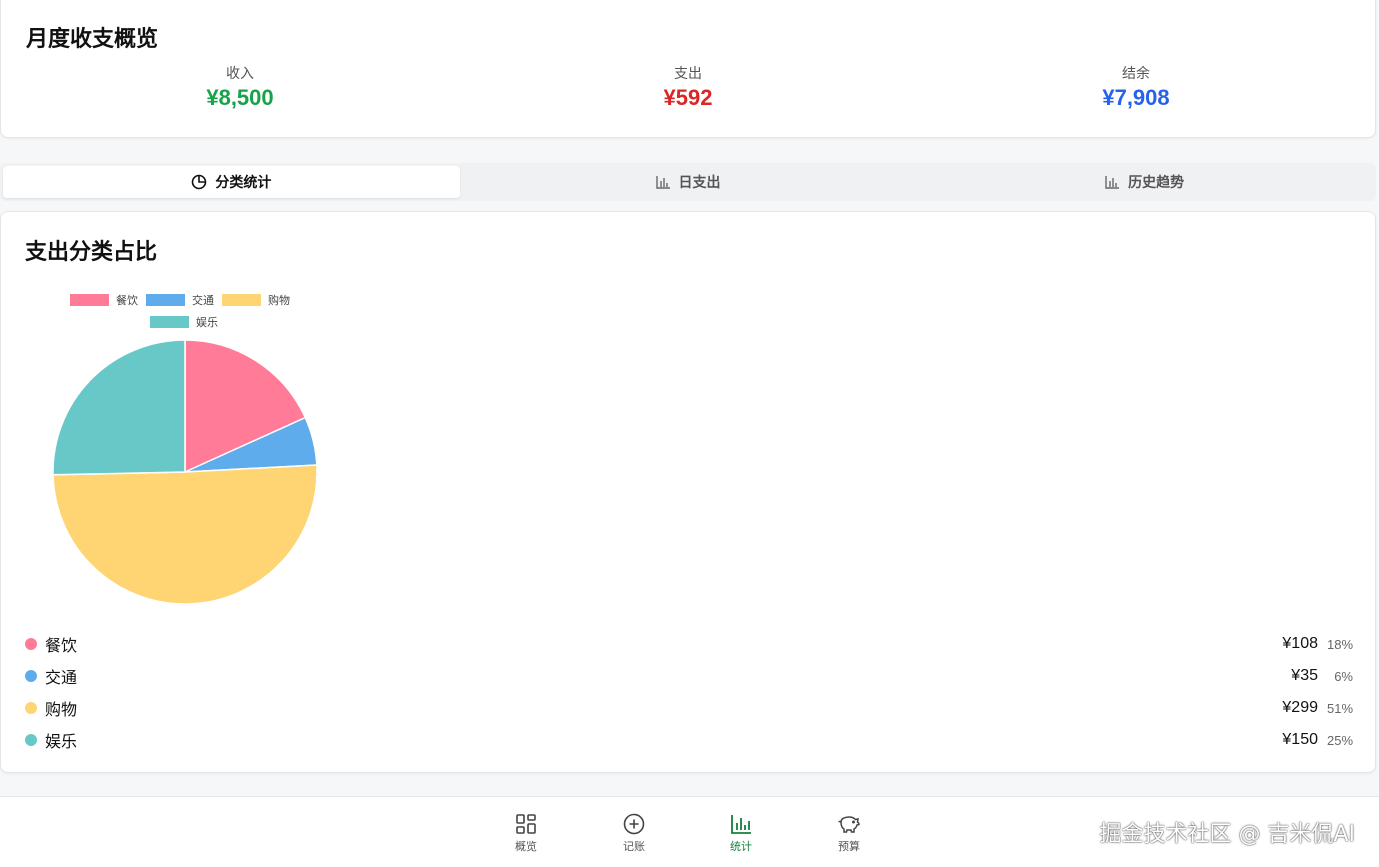 The image size is (1379, 867). Describe the element at coordinates (1300, 707) in the screenshot. I see `category-amount: ¥299` at that location.